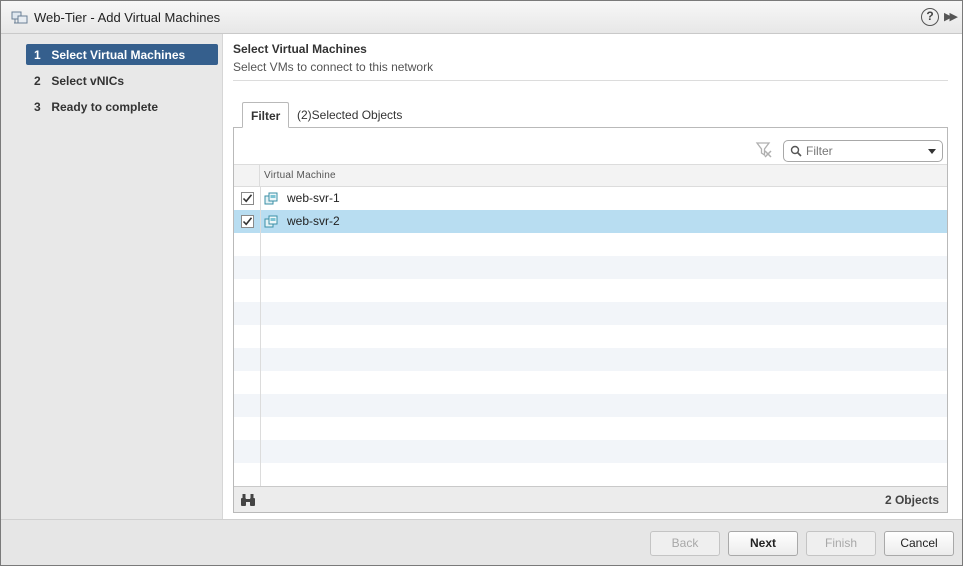 This screenshot has height=566, width=963. I want to click on grid-header: Virtual Machine, so click(590, 175).